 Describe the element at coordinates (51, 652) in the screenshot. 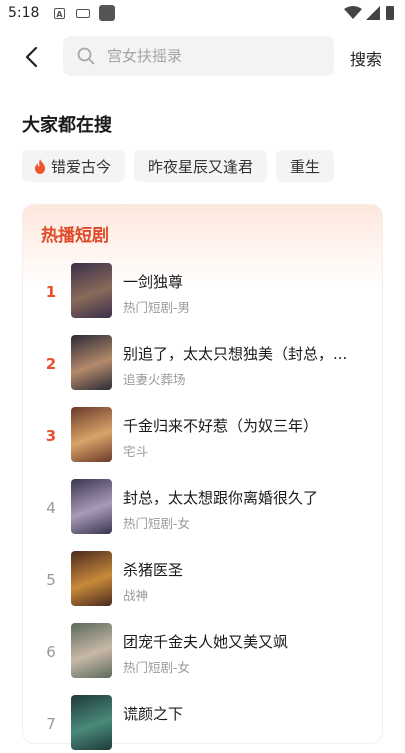

I see `rank-number: 6` at that location.